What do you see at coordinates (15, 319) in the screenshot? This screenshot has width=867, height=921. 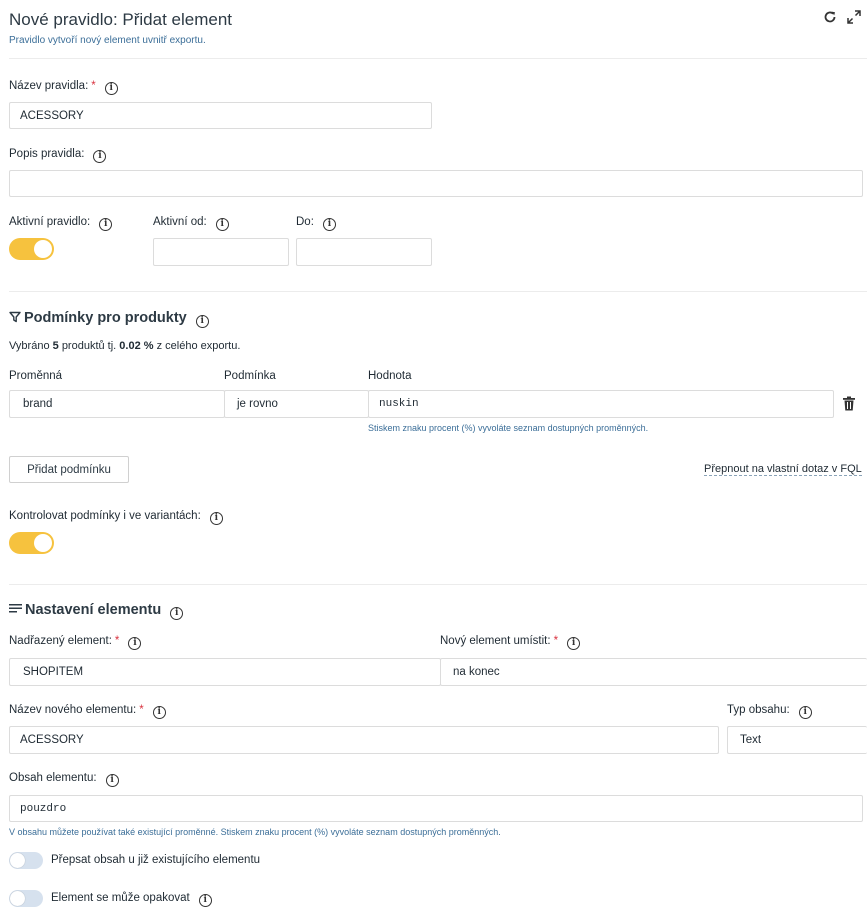 I see `filter-icon` at bounding box center [15, 319].